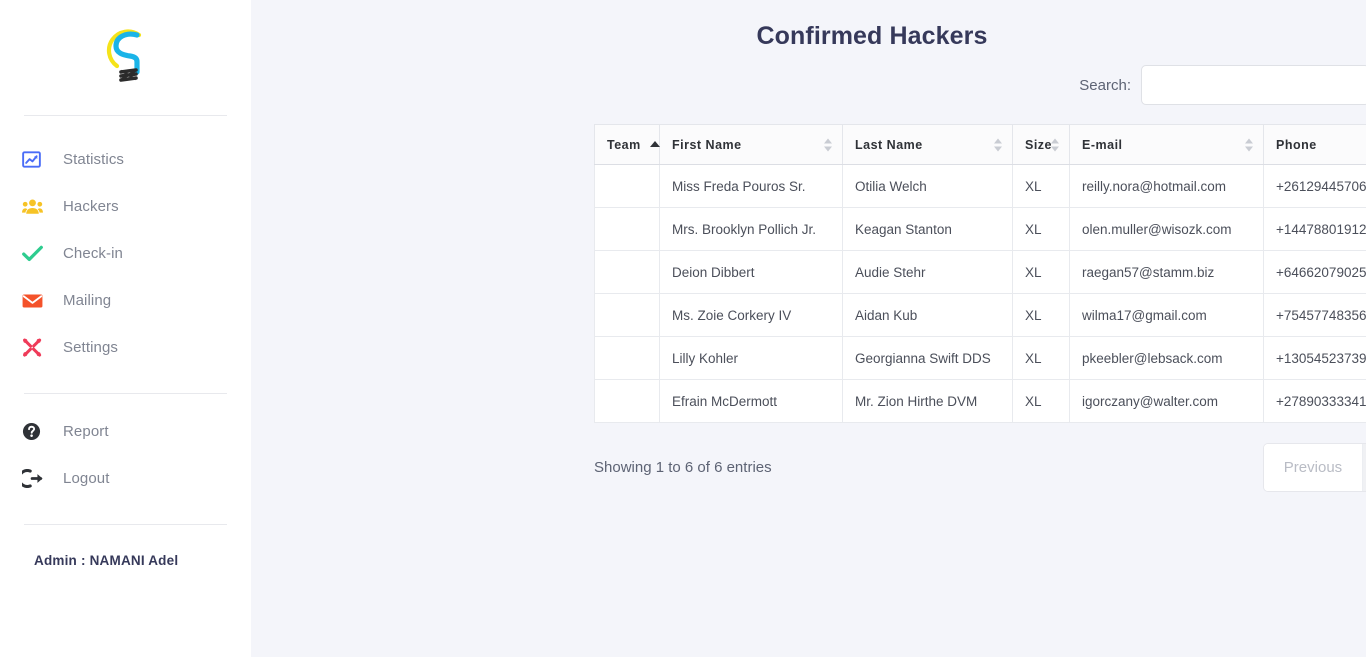 The image size is (1366, 657). Describe the element at coordinates (1166, 315) in the screenshot. I see `cell-email: wilma17@gmail.com` at that location.